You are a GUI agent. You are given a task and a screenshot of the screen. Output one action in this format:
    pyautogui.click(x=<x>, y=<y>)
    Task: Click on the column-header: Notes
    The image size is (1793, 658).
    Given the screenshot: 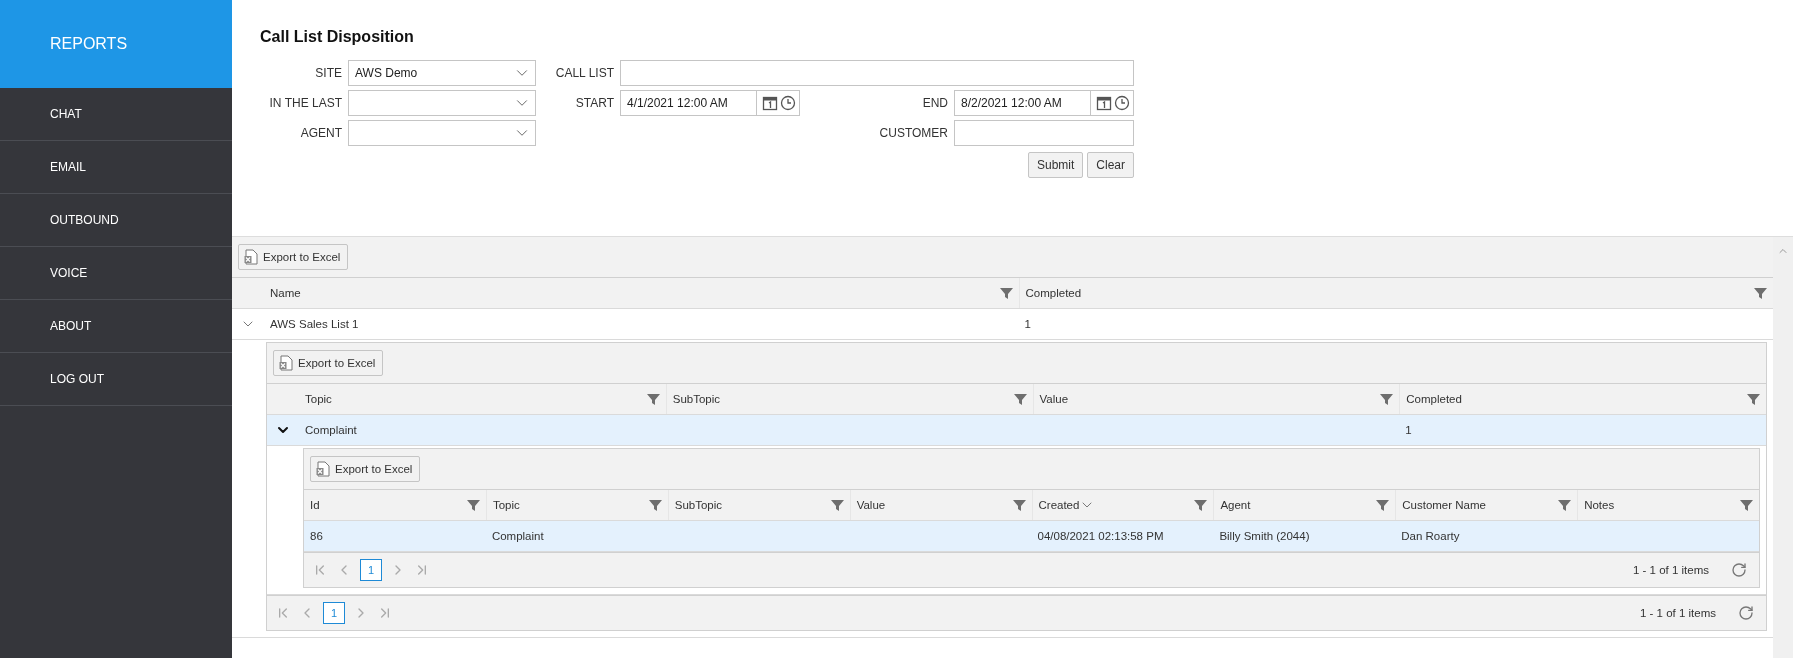 What is the action you would take?
    pyautogui.click(x=1662, y=505)
    